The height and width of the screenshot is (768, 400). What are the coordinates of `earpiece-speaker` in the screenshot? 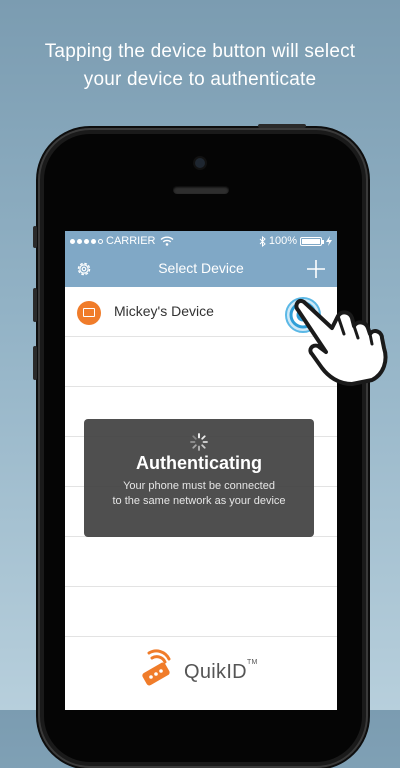 It's located at (201, 190).